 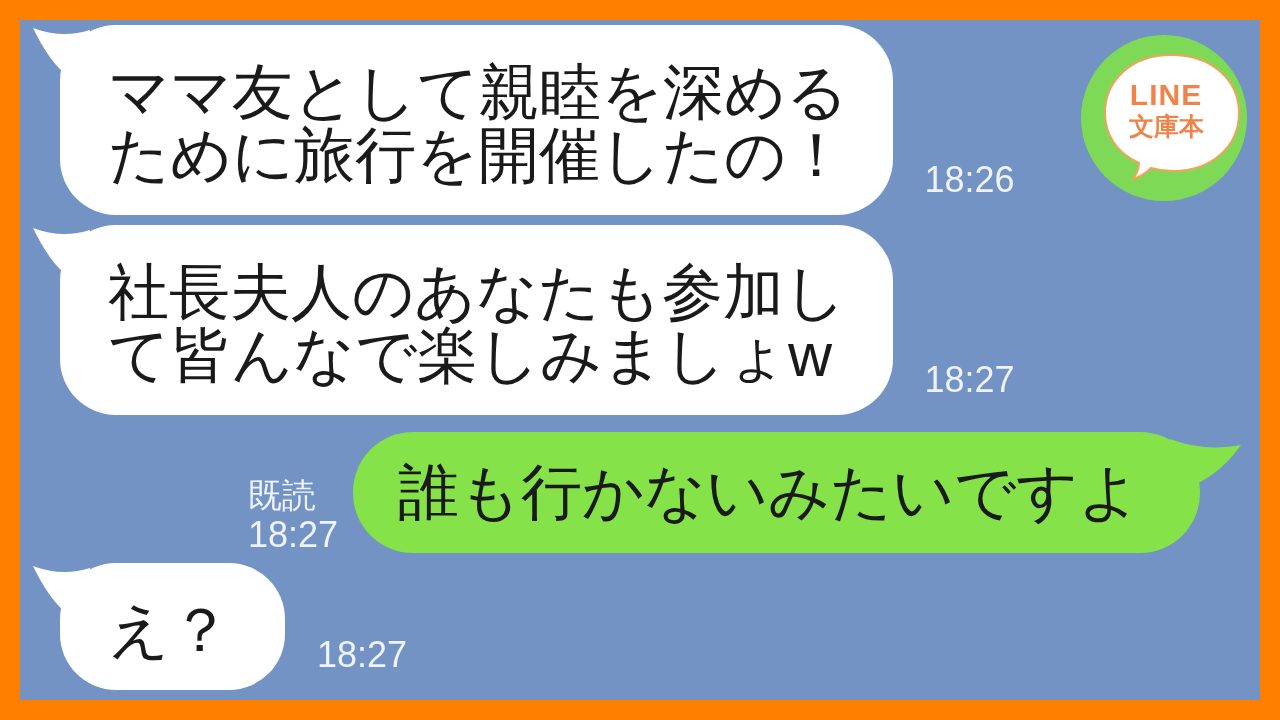 I want to click on message-text: 誰も行かないみたいですよ, so click(x=769, y=492).